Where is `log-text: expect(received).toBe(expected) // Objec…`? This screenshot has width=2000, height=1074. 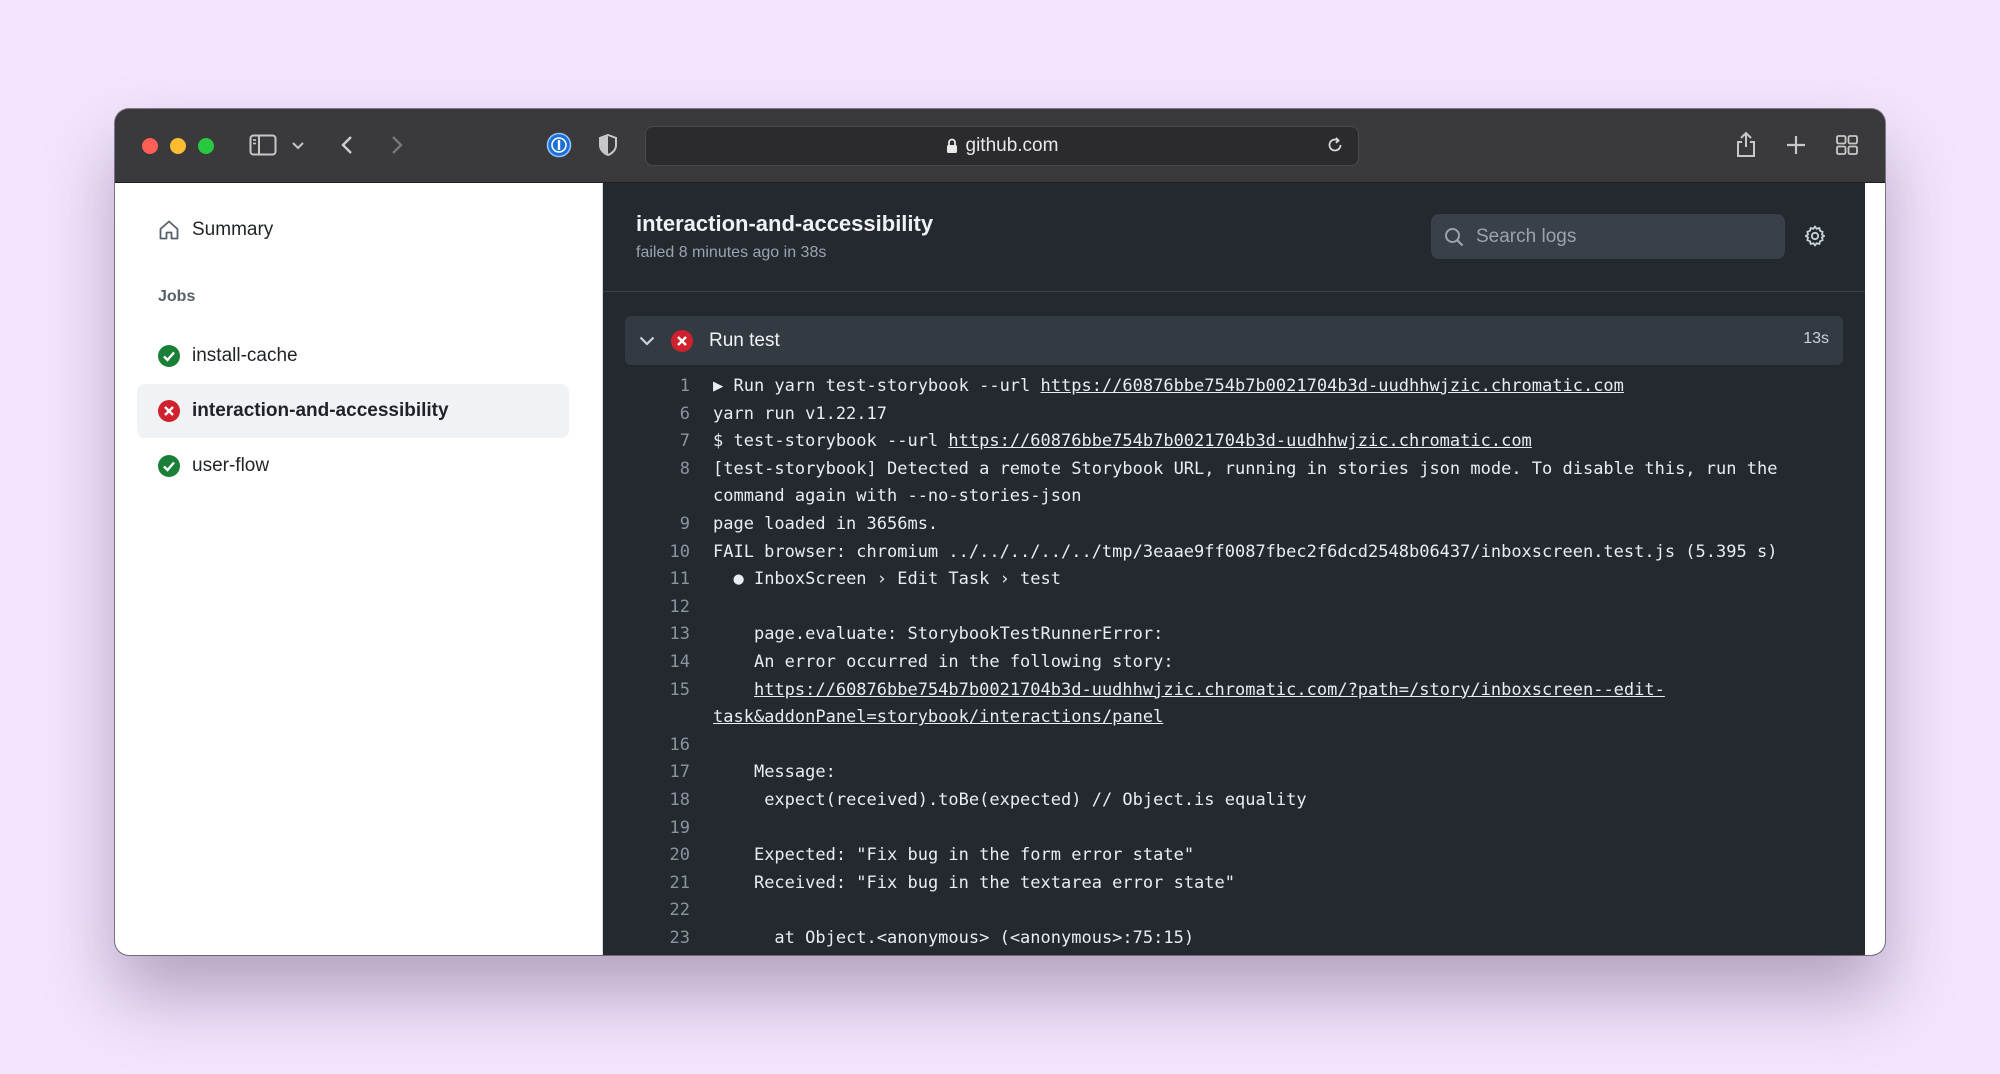 log-text: expect(received).toBe(expected) // Objec… is located at coordinates (1261, 801).